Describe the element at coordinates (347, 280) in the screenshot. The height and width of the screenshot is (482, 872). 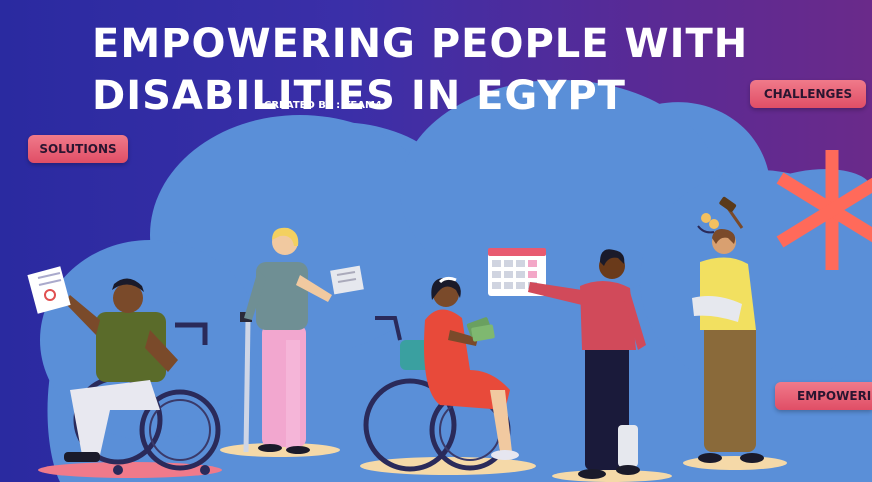
I see `paper-icon` at that location.